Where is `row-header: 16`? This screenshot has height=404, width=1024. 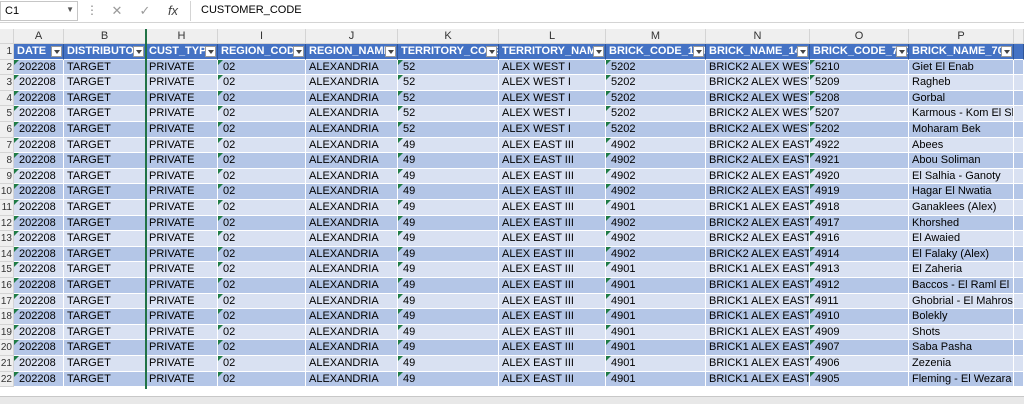 row-header: 16 is located at coordinates (7, 286).